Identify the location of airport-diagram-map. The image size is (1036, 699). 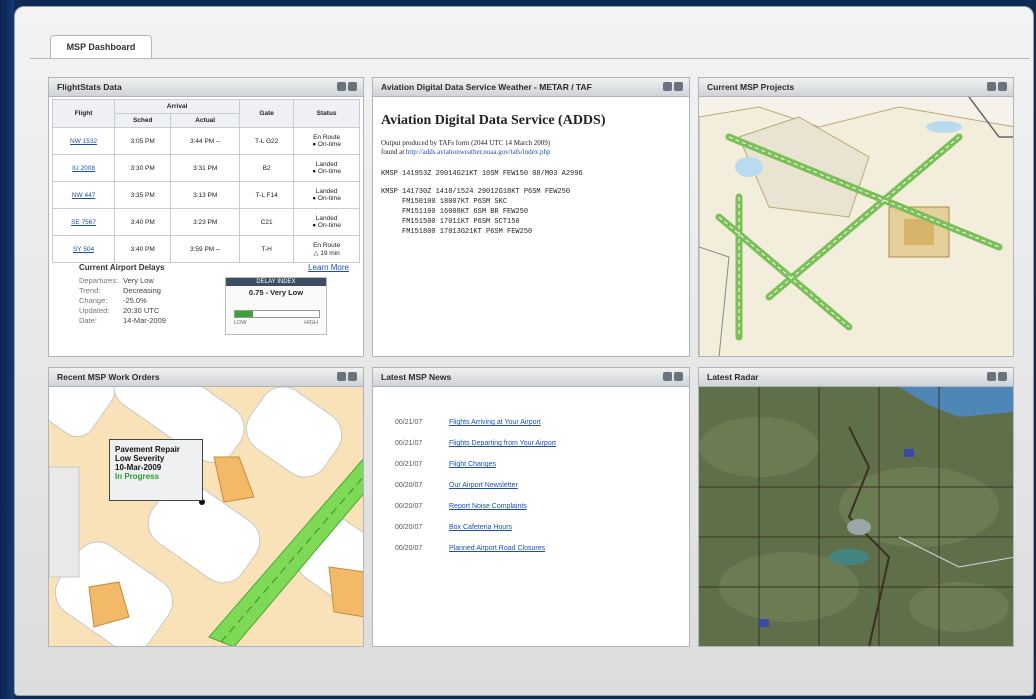
(856, 226).